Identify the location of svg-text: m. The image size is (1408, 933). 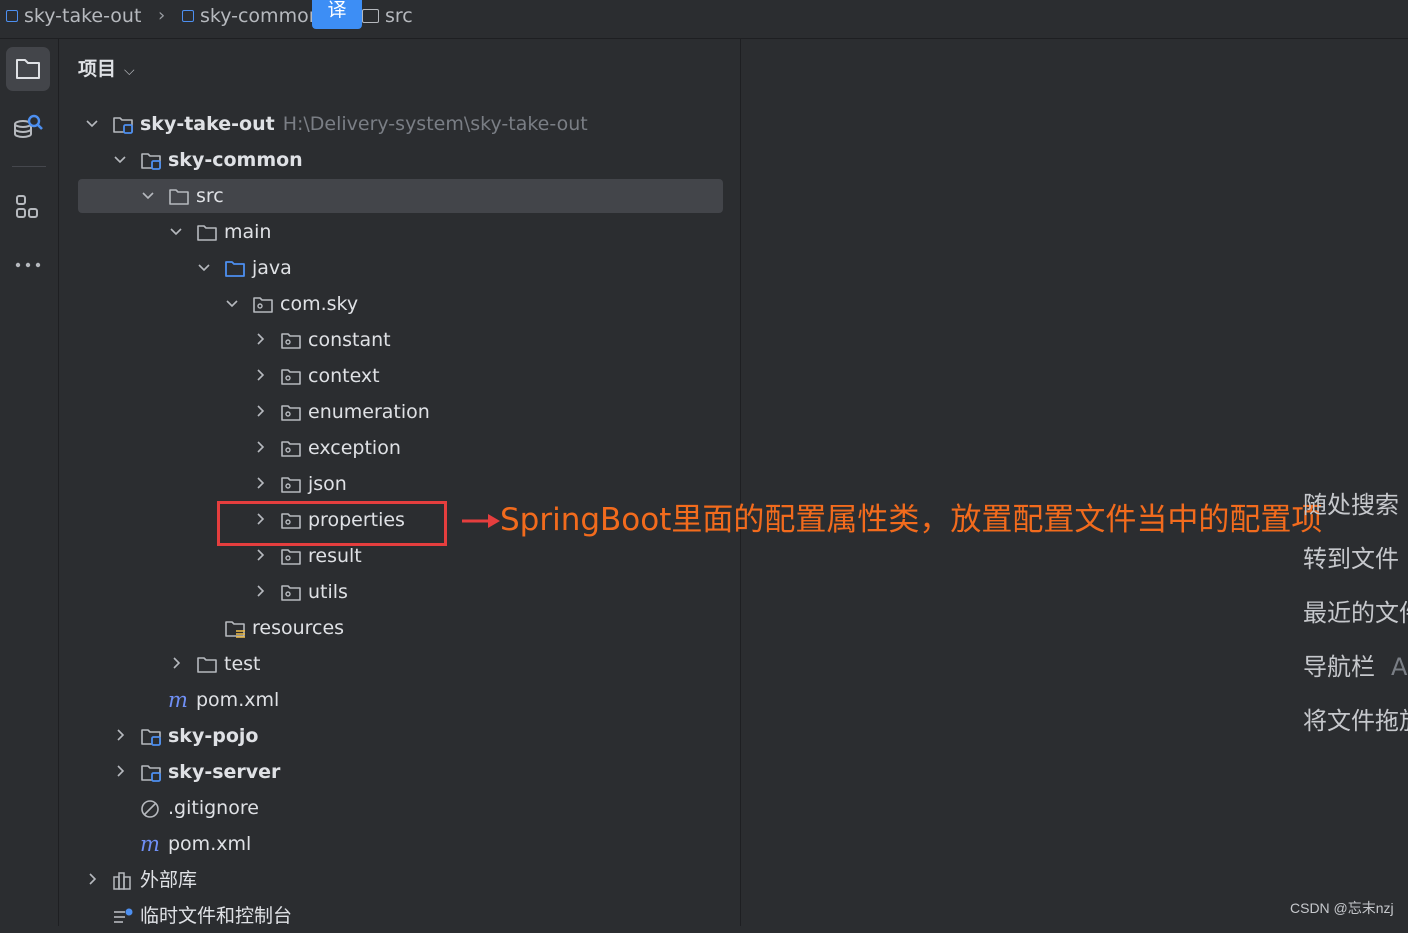
(150, 845).